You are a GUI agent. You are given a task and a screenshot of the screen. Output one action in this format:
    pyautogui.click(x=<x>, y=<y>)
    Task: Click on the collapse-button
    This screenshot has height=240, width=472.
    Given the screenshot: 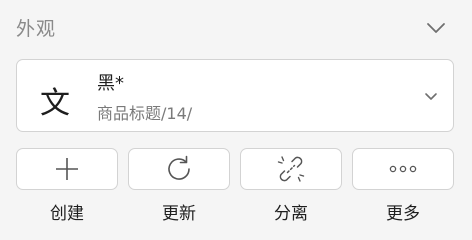 What is the action you would take?
    pyautogui.click(x=436, y=28)
    